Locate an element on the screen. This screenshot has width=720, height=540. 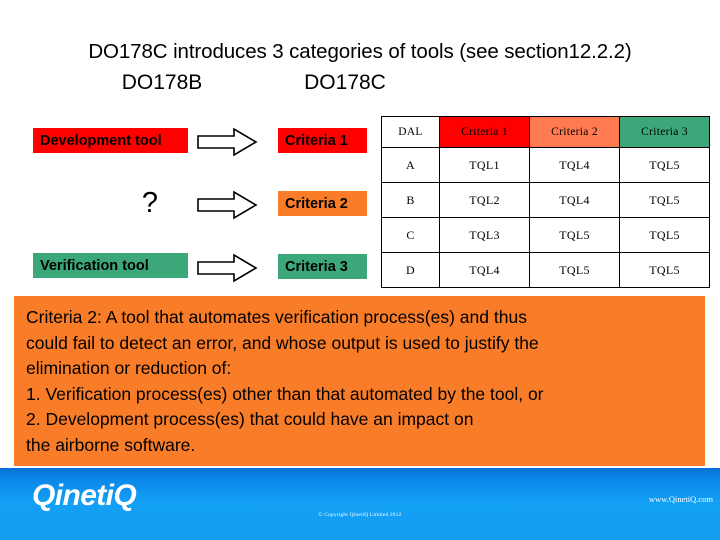
table-header-criteria-1: Criteria 1 is located at coordinates (484, 132).